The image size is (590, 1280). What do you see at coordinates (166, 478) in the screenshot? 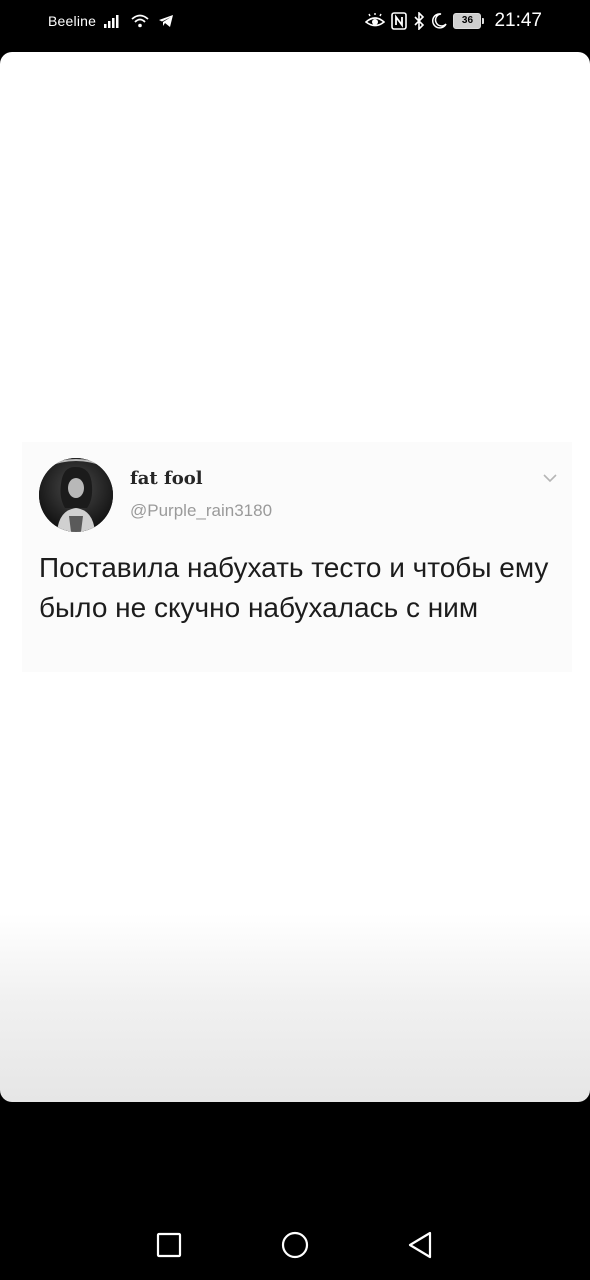
I see `display-name: fat fool` at bounding box center [166, 478].